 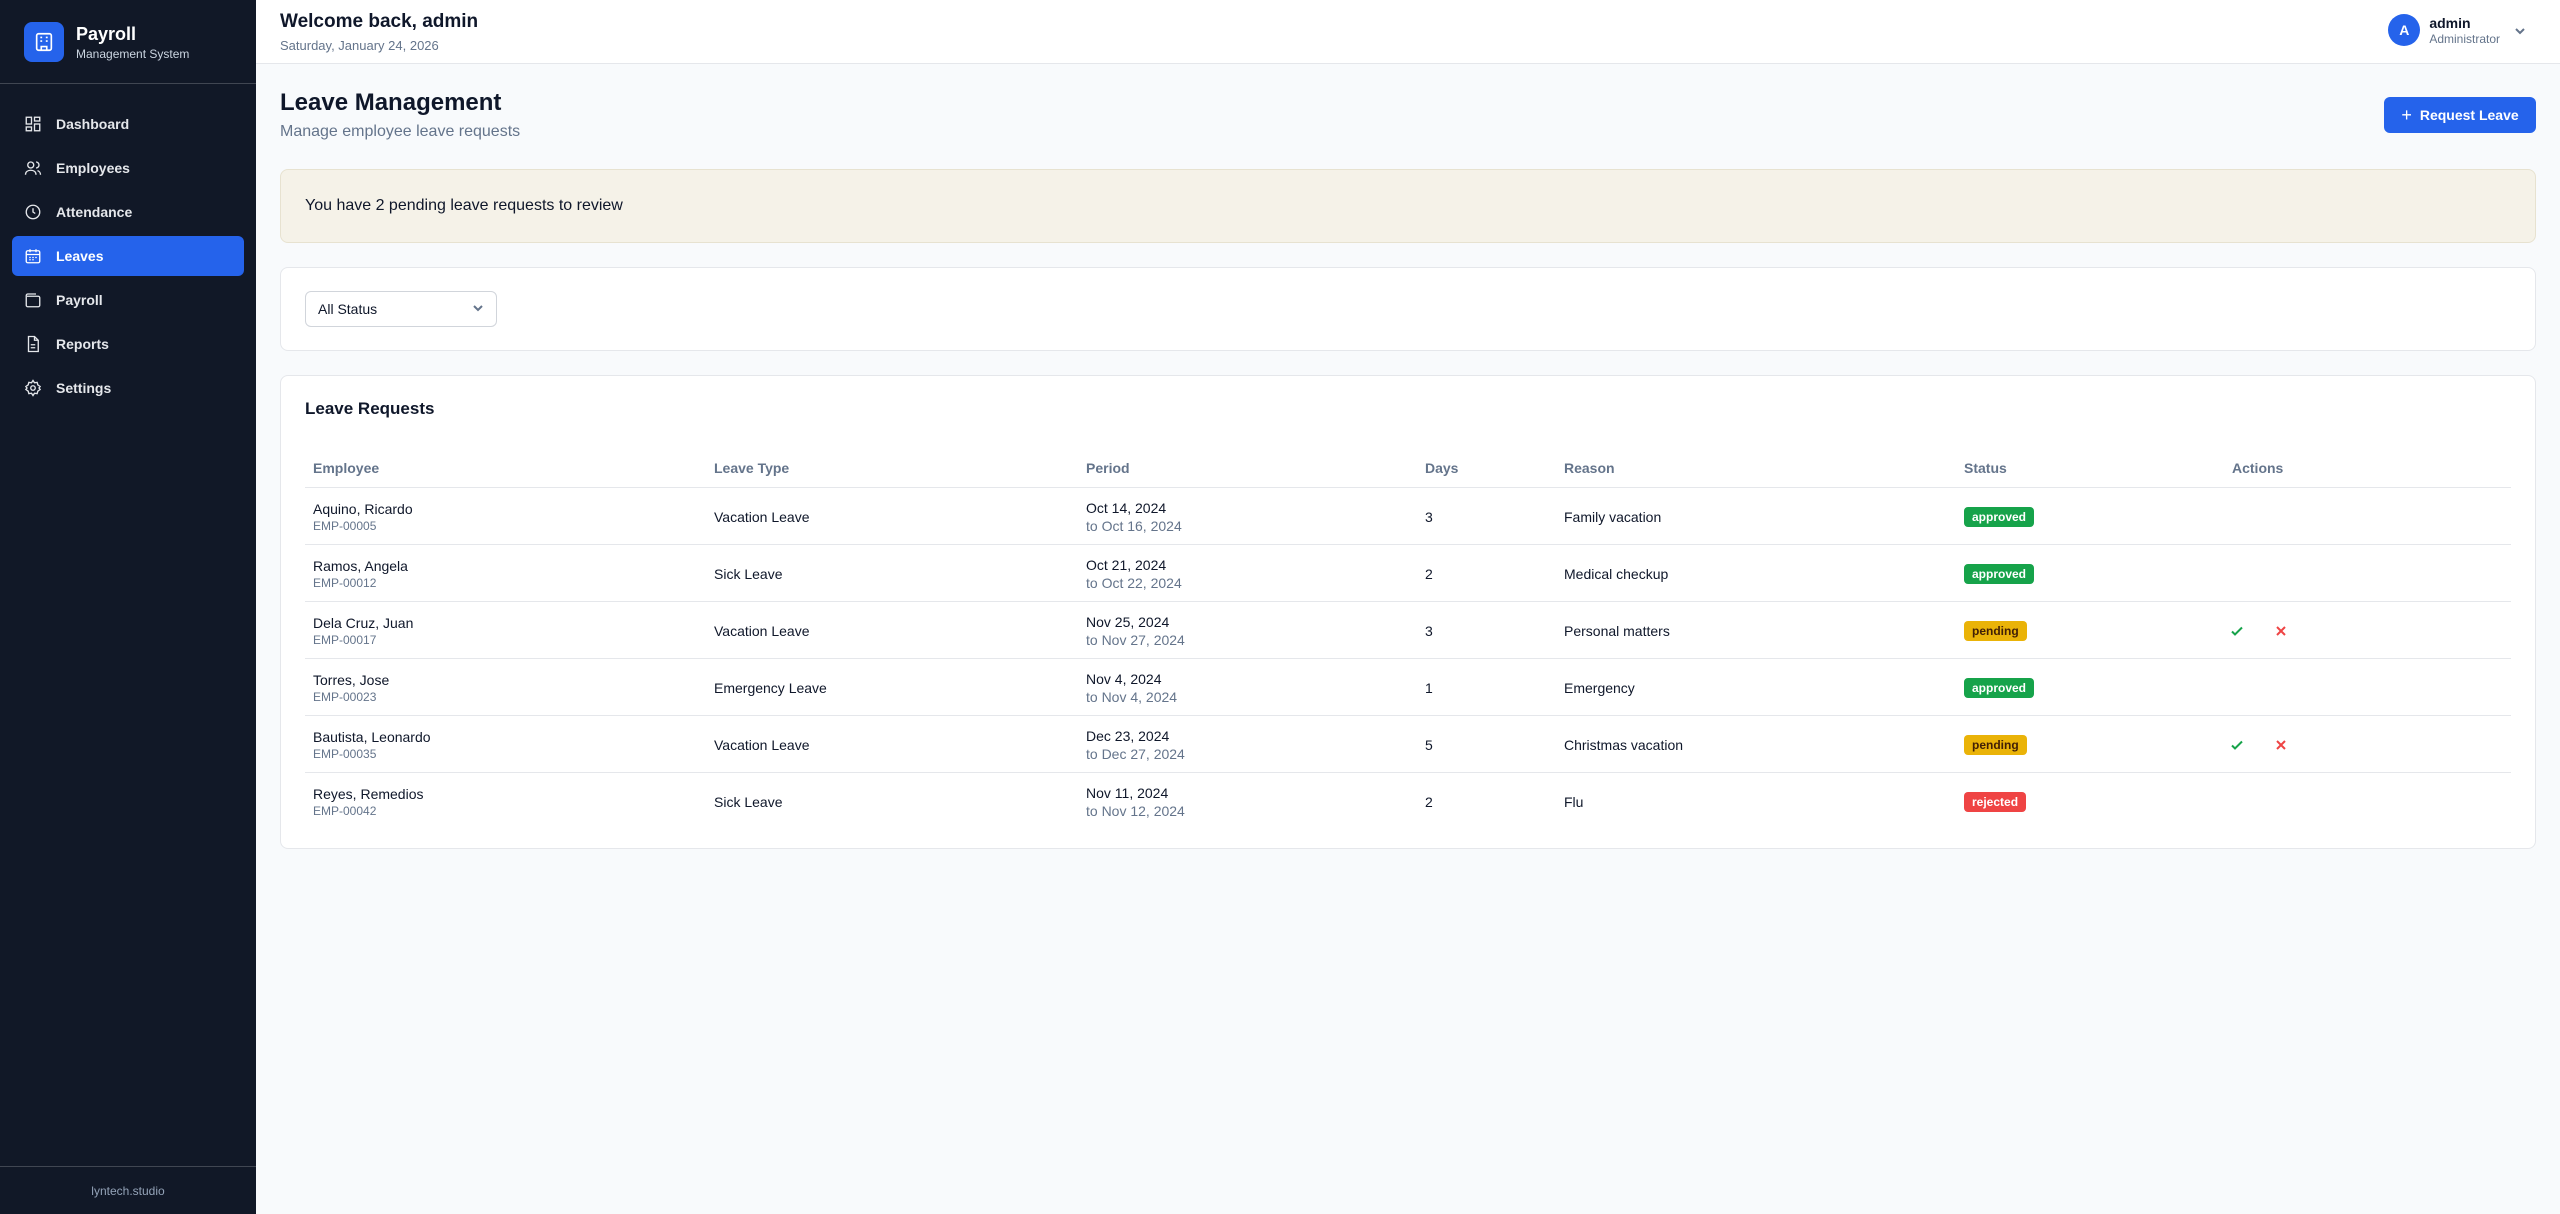 I want to click on employee-id: EMP-00035, so click(x=345, y=753).